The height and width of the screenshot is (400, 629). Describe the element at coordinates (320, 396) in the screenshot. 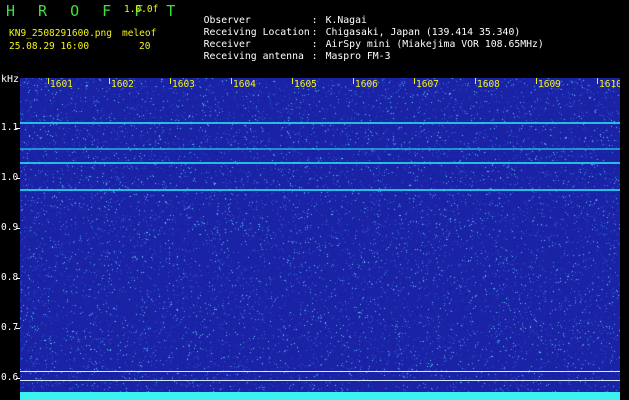

I see `bottom-band` at that location.